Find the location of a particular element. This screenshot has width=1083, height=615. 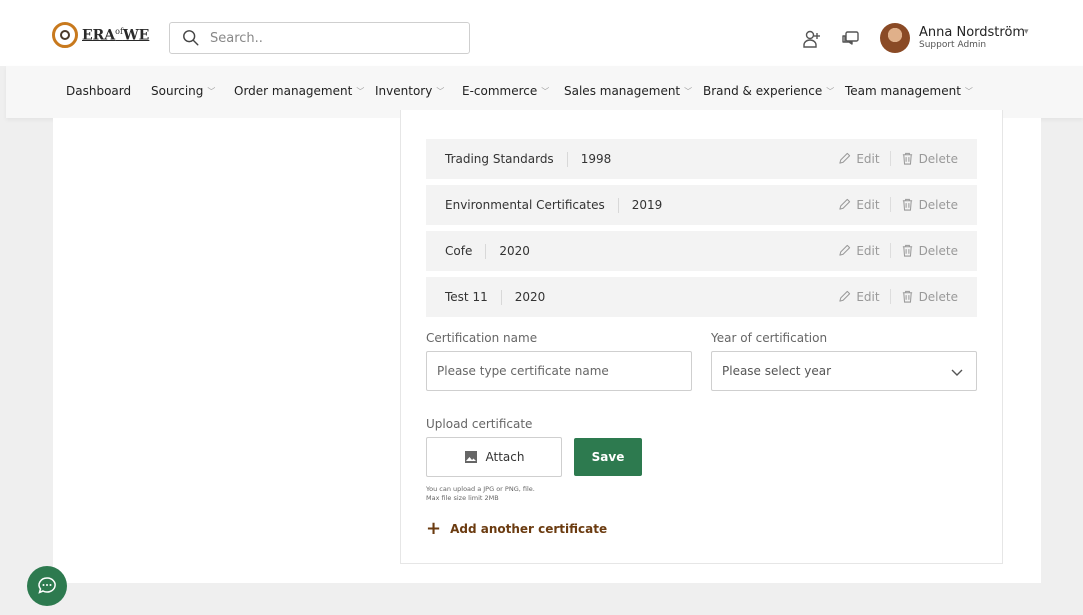

chat-bubbles-icon is located at coordinates (850, 38).